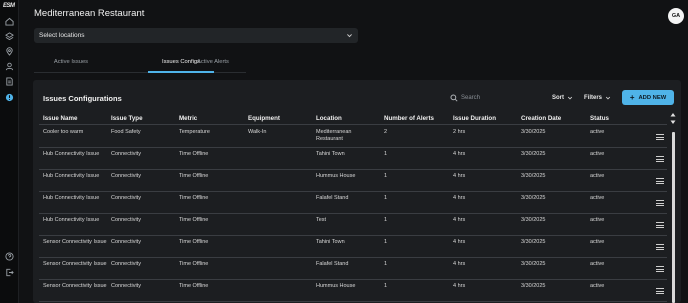 Image resolution: width=688 pixels, height=303 pixels. What do you see at coordinates (60, 118) in the screenshot?
I see `column-header-issue-name: Issue Name` at bounding box center [60, 118].